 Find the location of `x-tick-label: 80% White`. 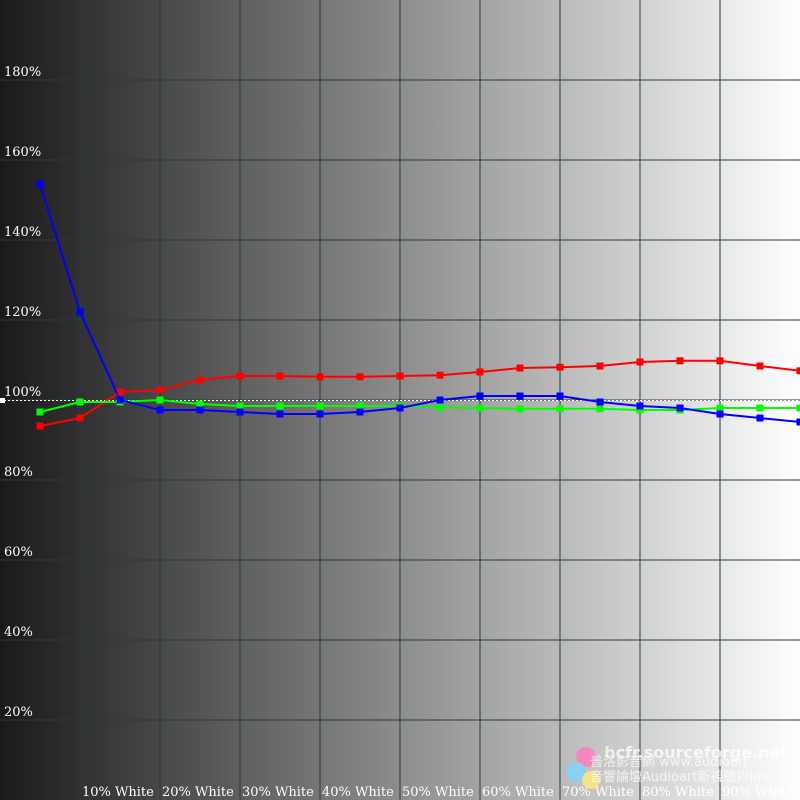

x-tick-label: 80% White is located at coordinates (678, 792).